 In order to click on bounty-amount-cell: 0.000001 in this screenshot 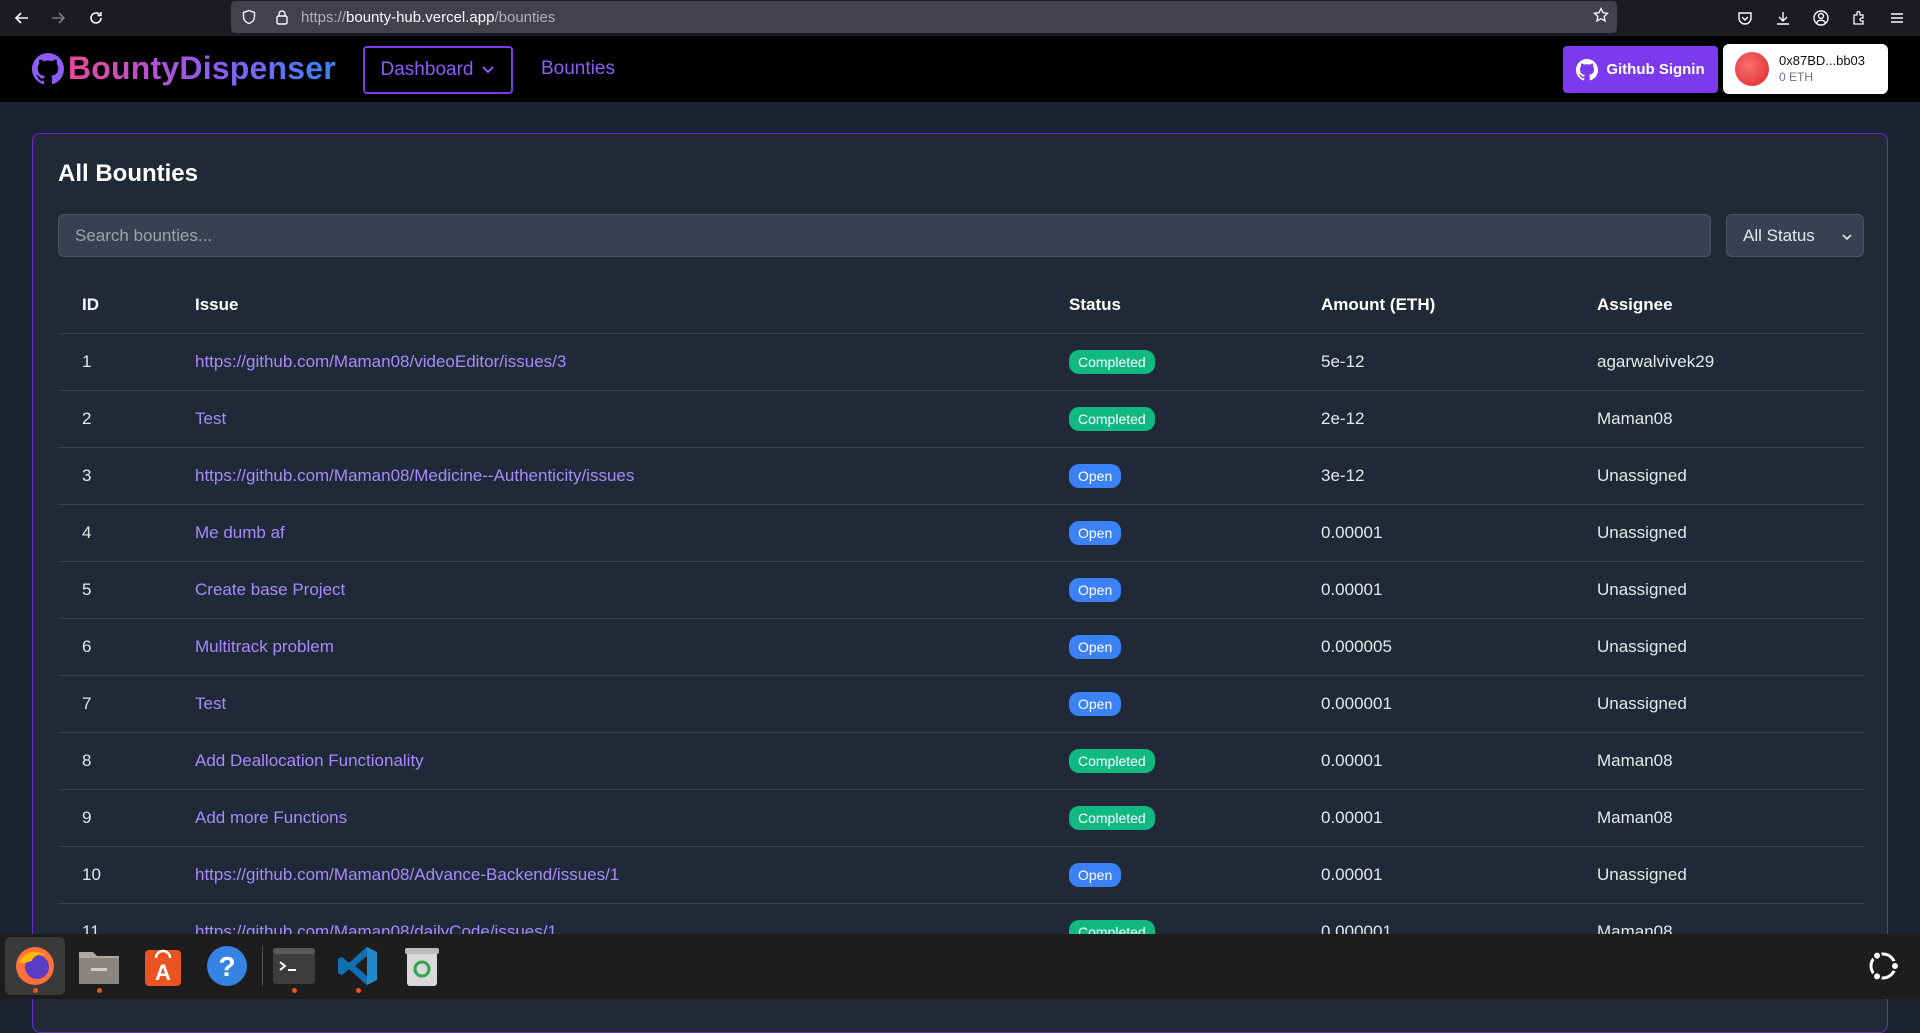, I will do `click(1435, 704)`.